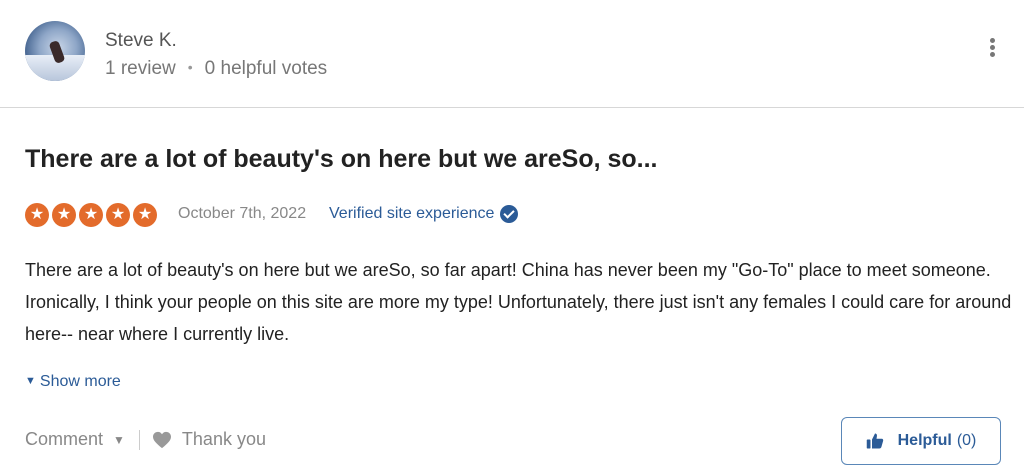 This screenshot has width=1024, height=472. Describe the element at coordinates (242, 213) in the screenshot. I see `review-date: October 7th, 2022` at that location.